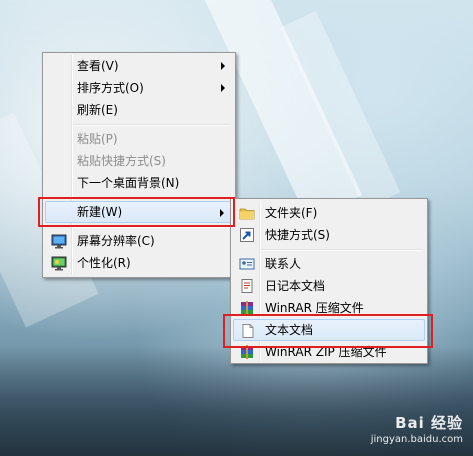 Image resolution: width=473 pixels, height=456 pixels. What do you see at coordinates (139, 139) in the screenshot?
I see `menu-item-paste: 粘贴(P)` at bounding box center [139, 139].